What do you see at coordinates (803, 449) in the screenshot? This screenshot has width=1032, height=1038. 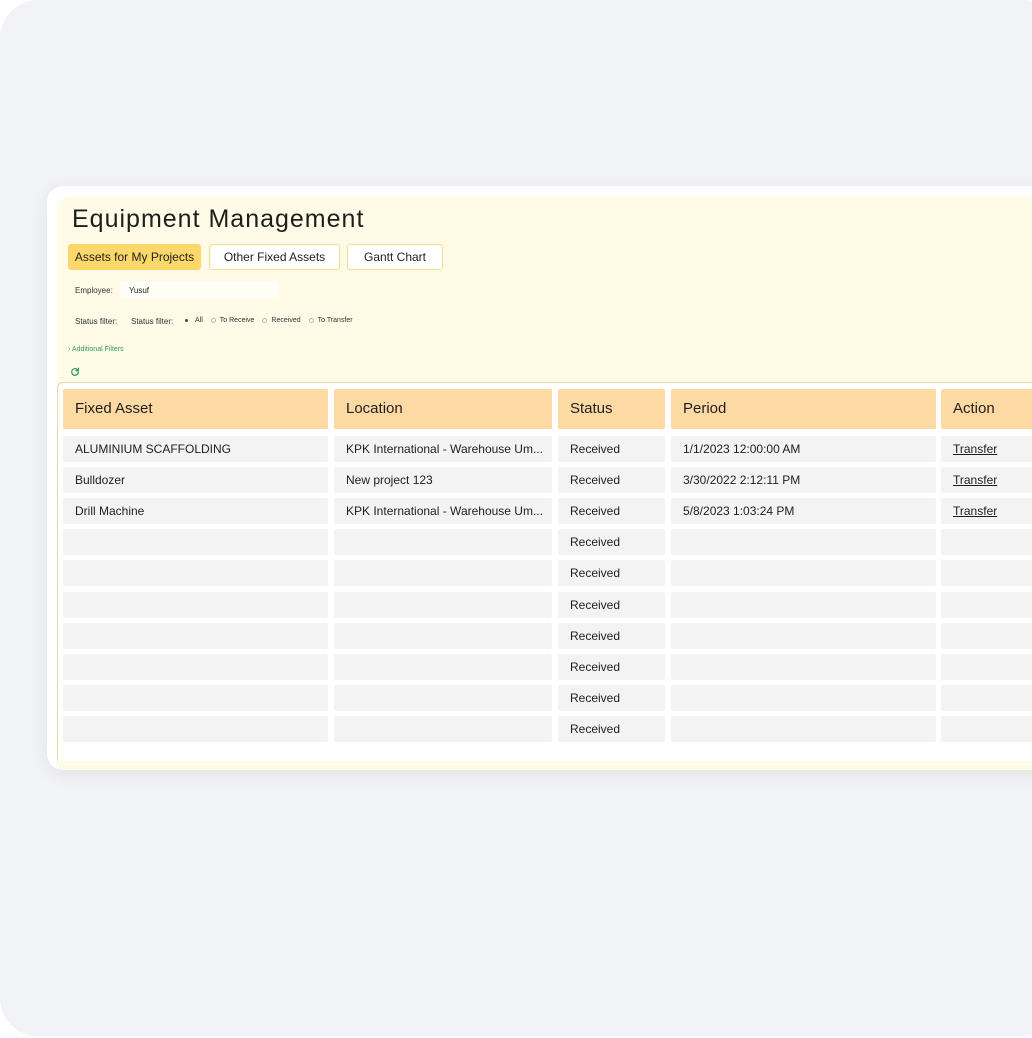 I see `cell-period: 1/1/2023 12:00:00 AM` at bounding box center [803, 449].